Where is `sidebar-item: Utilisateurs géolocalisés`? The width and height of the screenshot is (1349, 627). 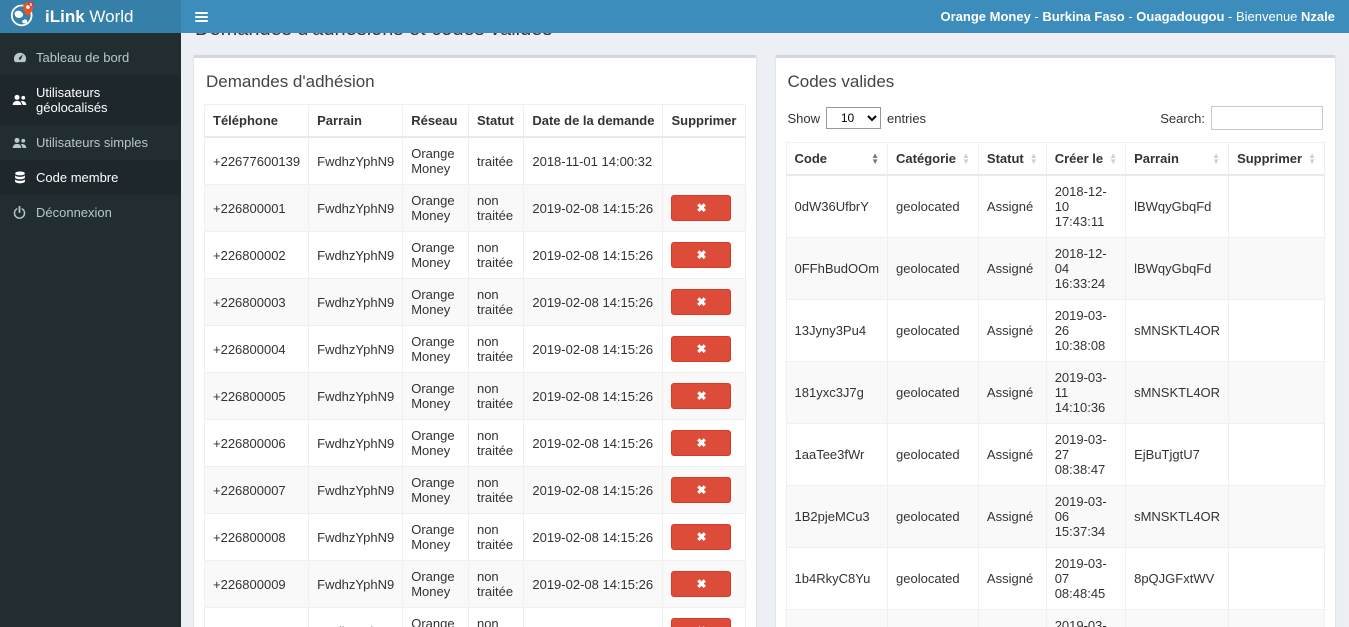
sidebar-item: Utilisateurs géolocalisés is located at coordinates (90, 100).